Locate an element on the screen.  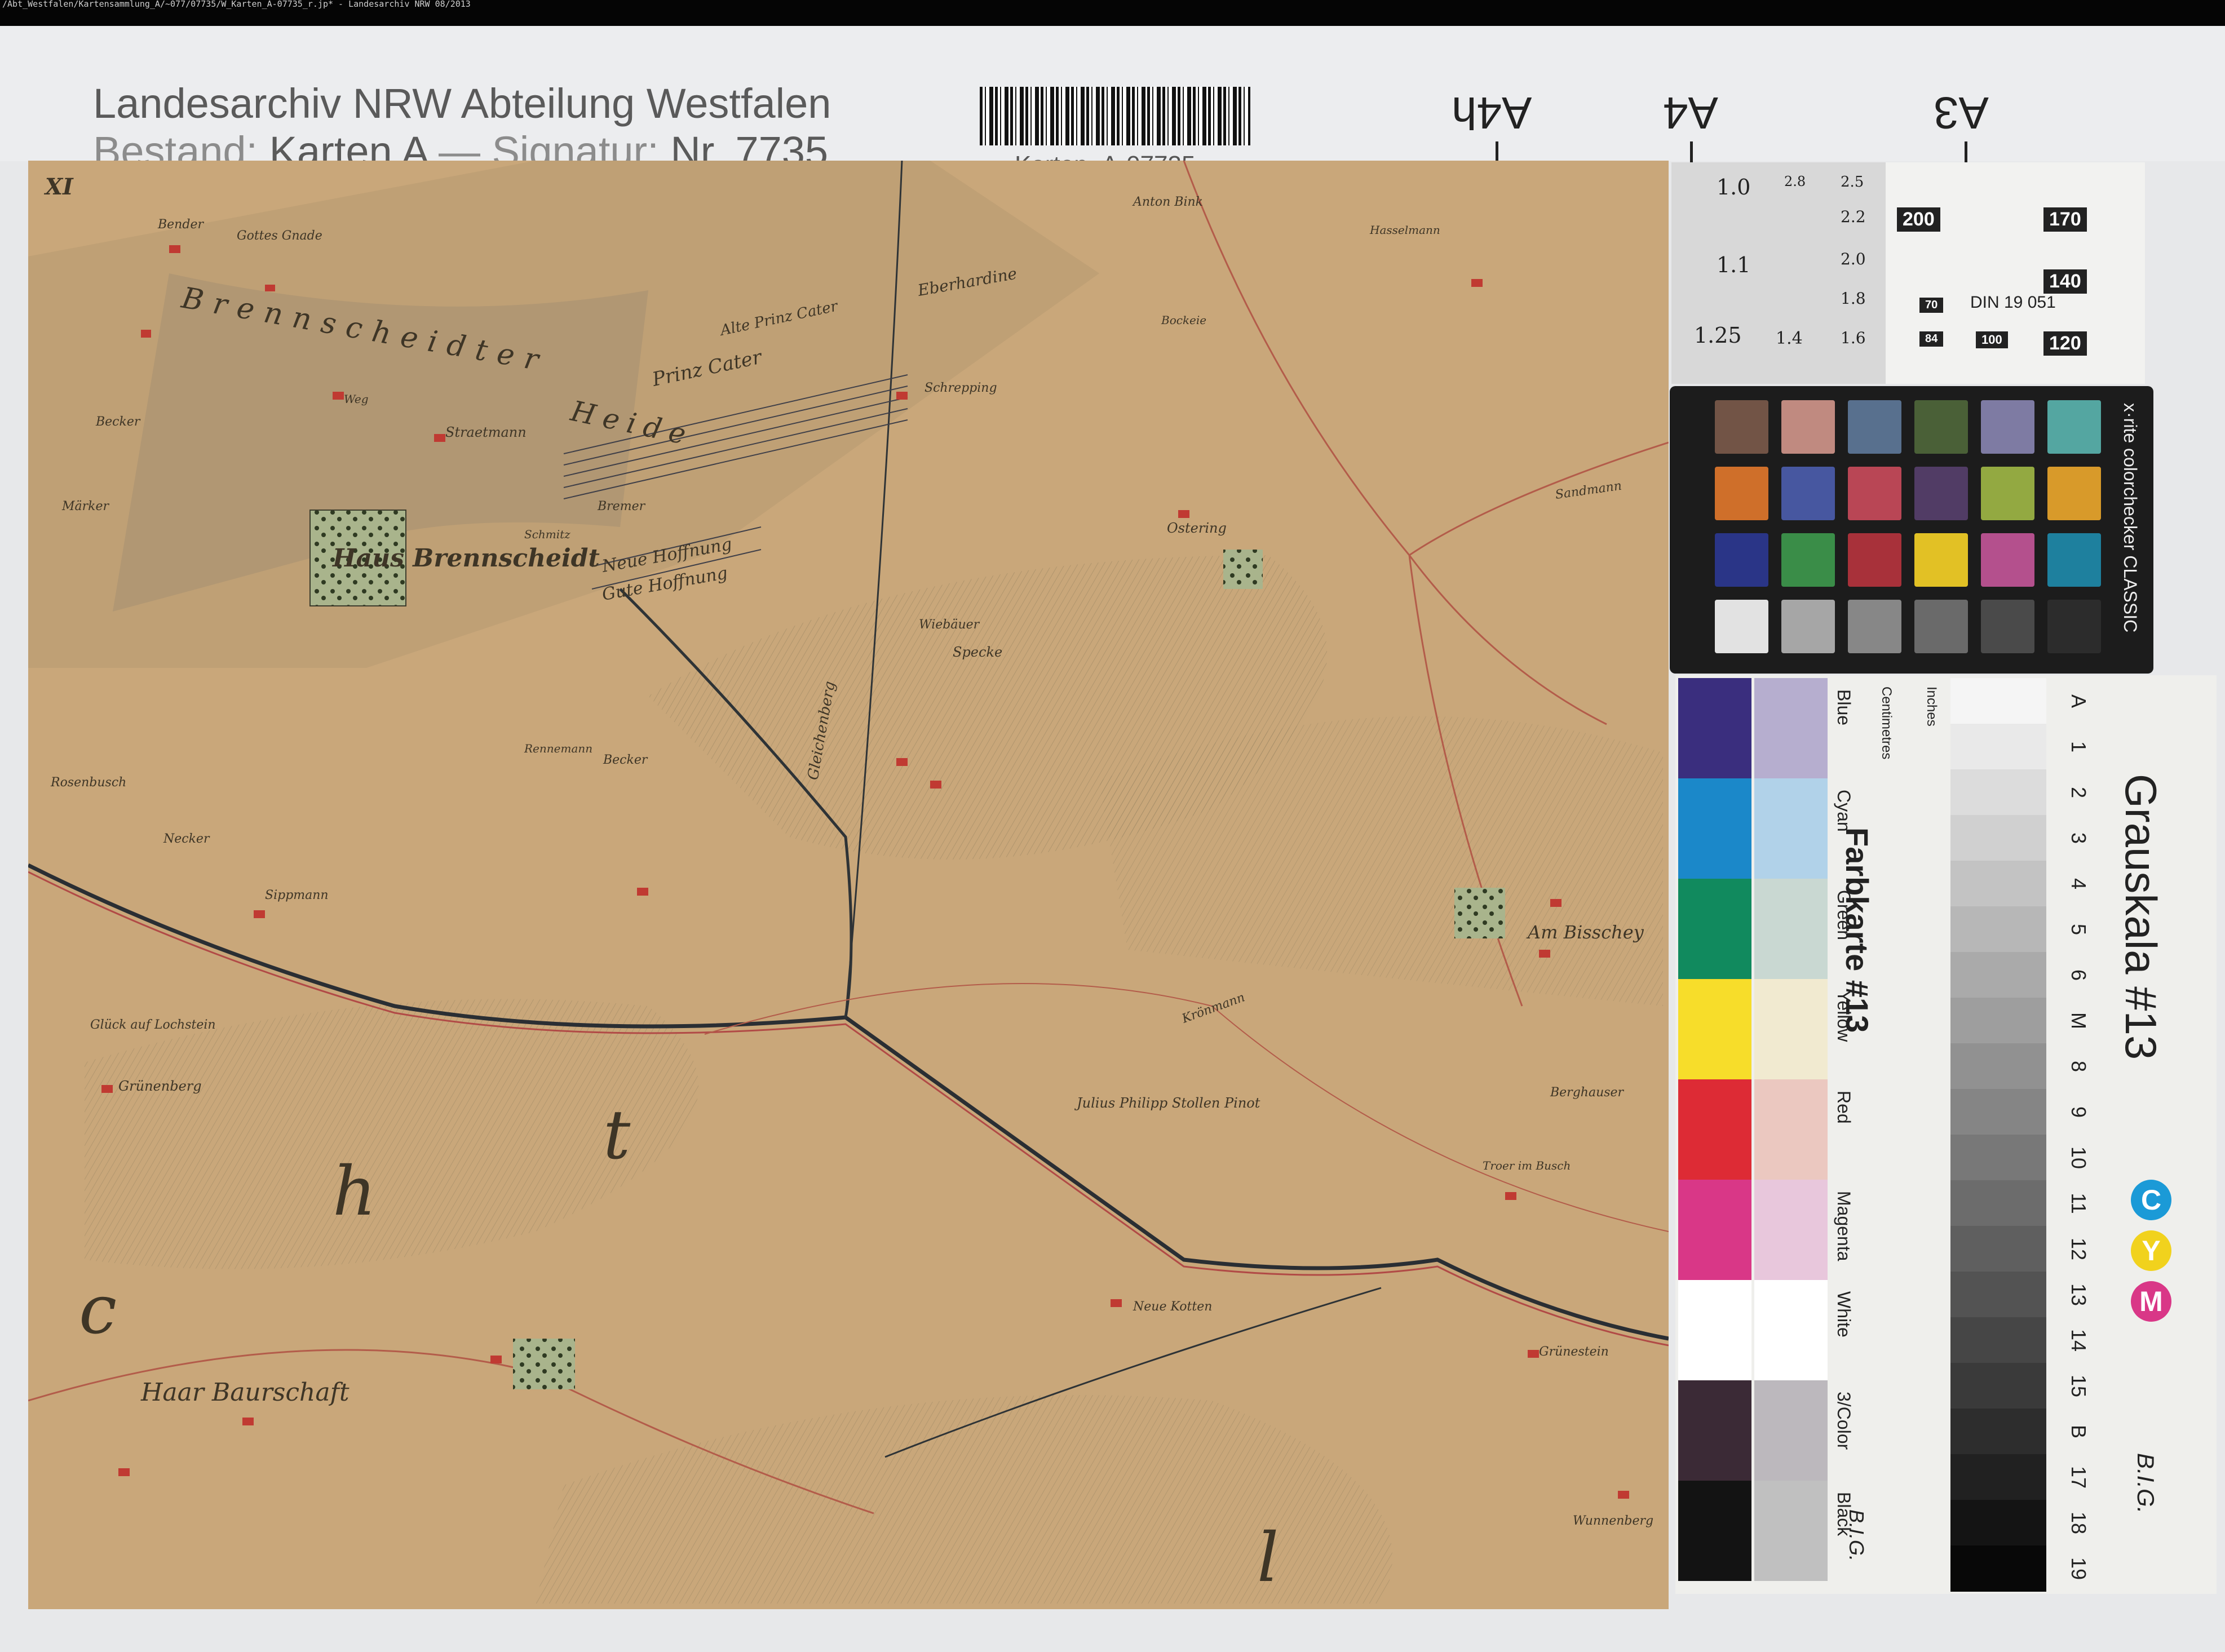
label-becker2: Becker is located at coordinates (118, 422).